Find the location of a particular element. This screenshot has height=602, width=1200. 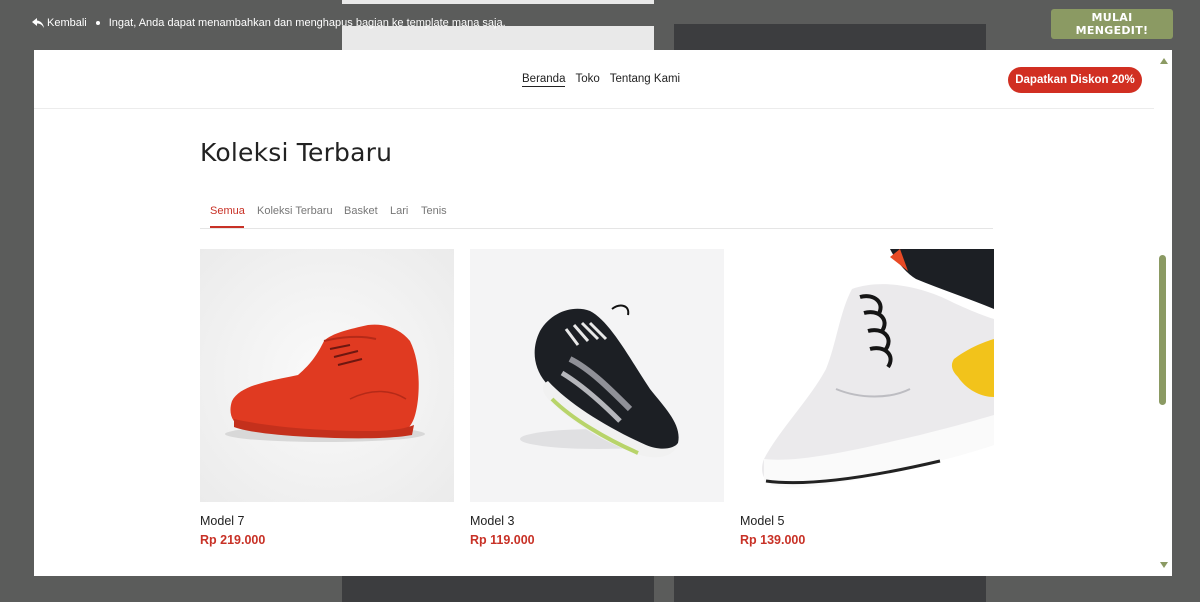

product-card: Model 7 Rp 219.000 is located at coordinates (327, 398).